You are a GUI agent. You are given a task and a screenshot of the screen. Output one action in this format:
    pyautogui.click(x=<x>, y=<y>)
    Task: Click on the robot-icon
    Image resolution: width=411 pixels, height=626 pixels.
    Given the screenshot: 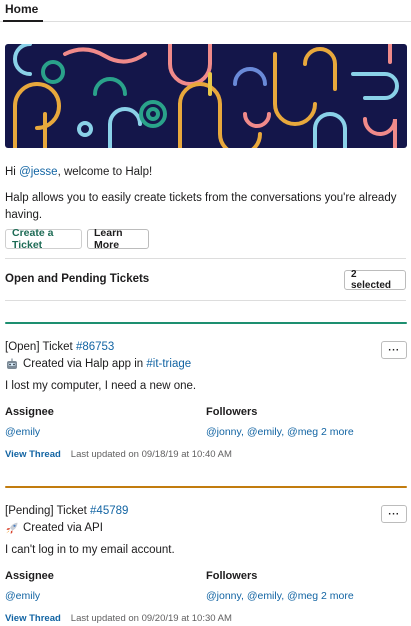 What is the action you would take?
    pyautogui.click(x=12, y=364)
    